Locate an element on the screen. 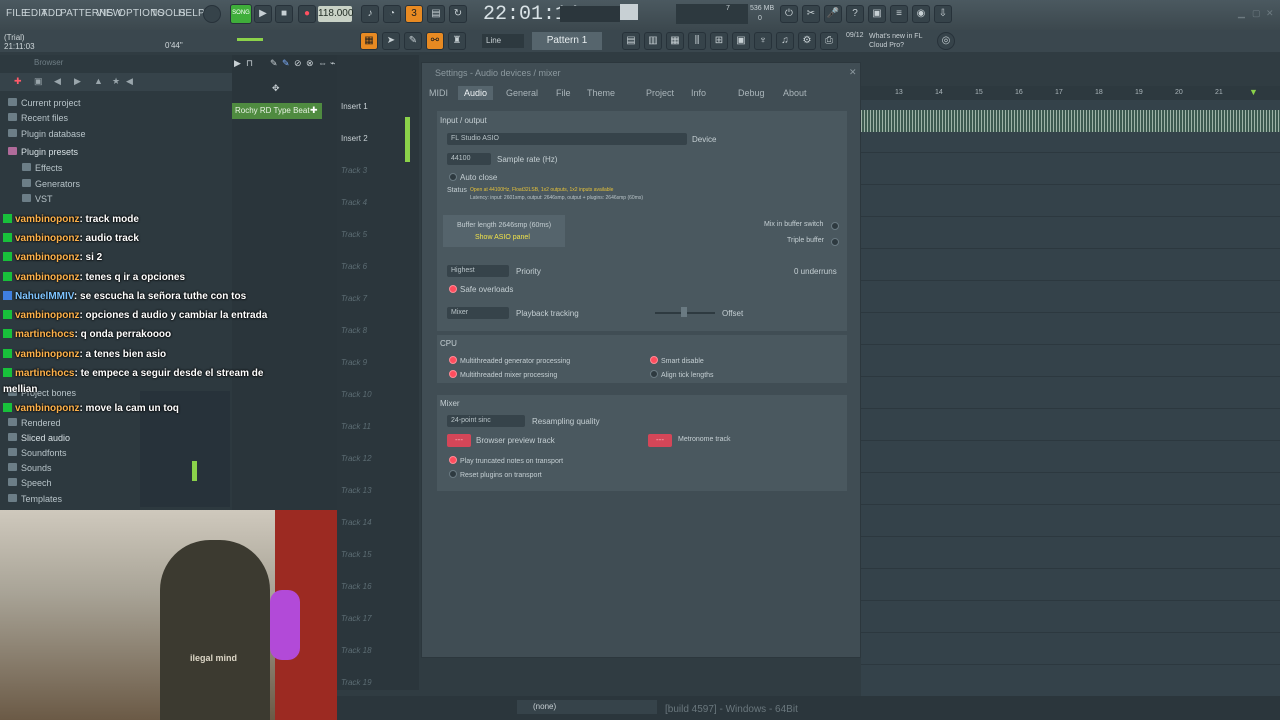 The image size is (1280, 720). browser-doc-icon: ▣ is located at coordinates (38, 81).